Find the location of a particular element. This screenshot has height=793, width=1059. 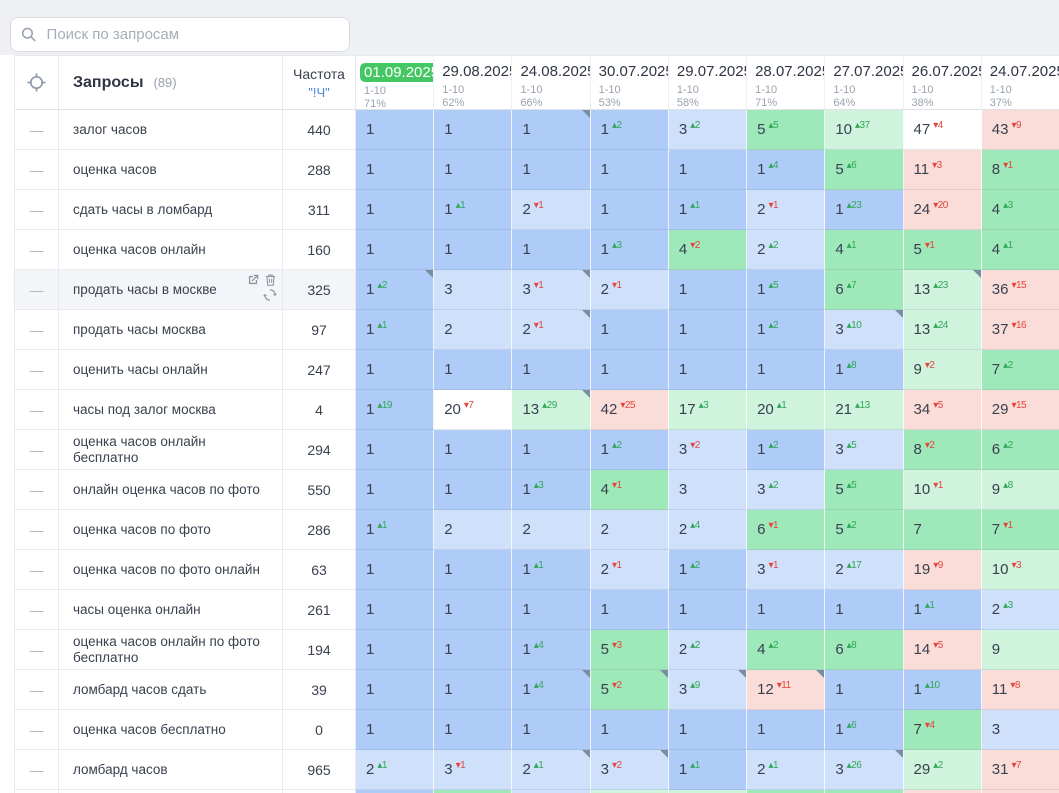

keyword-cell: оценка часов по фото is located at coordinates (171, 530).